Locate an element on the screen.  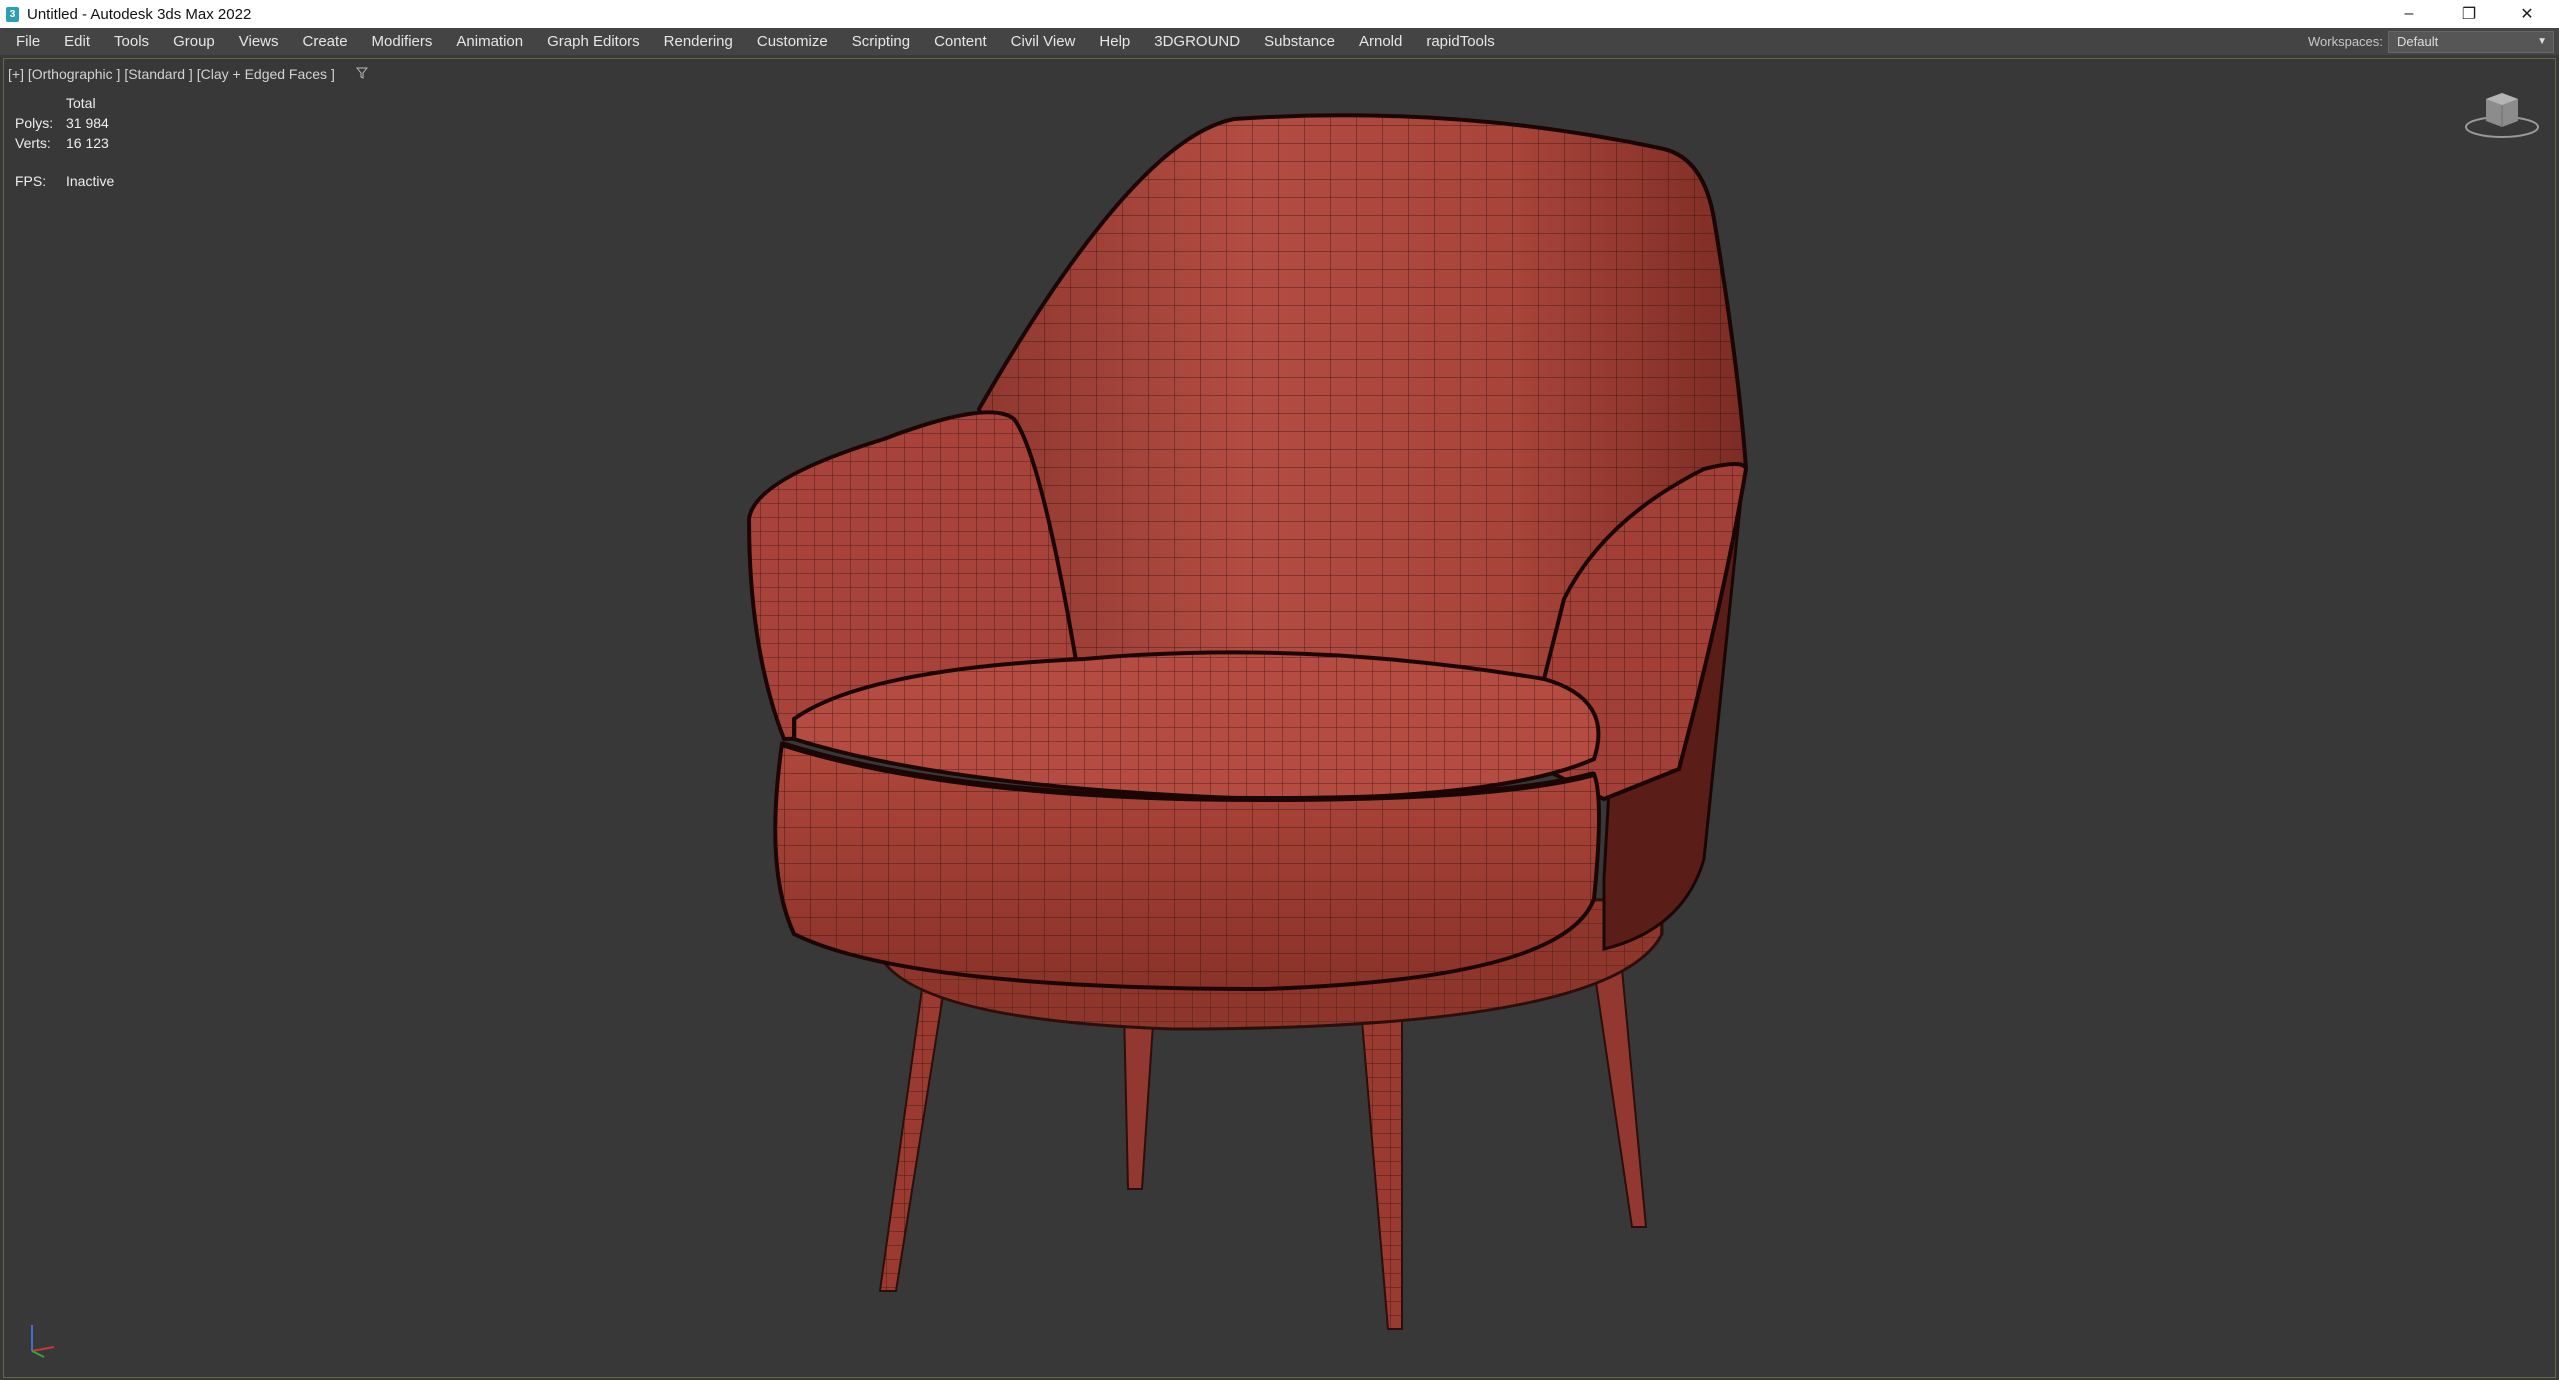
viewcube-icon is located at coordinates (2502, 117).